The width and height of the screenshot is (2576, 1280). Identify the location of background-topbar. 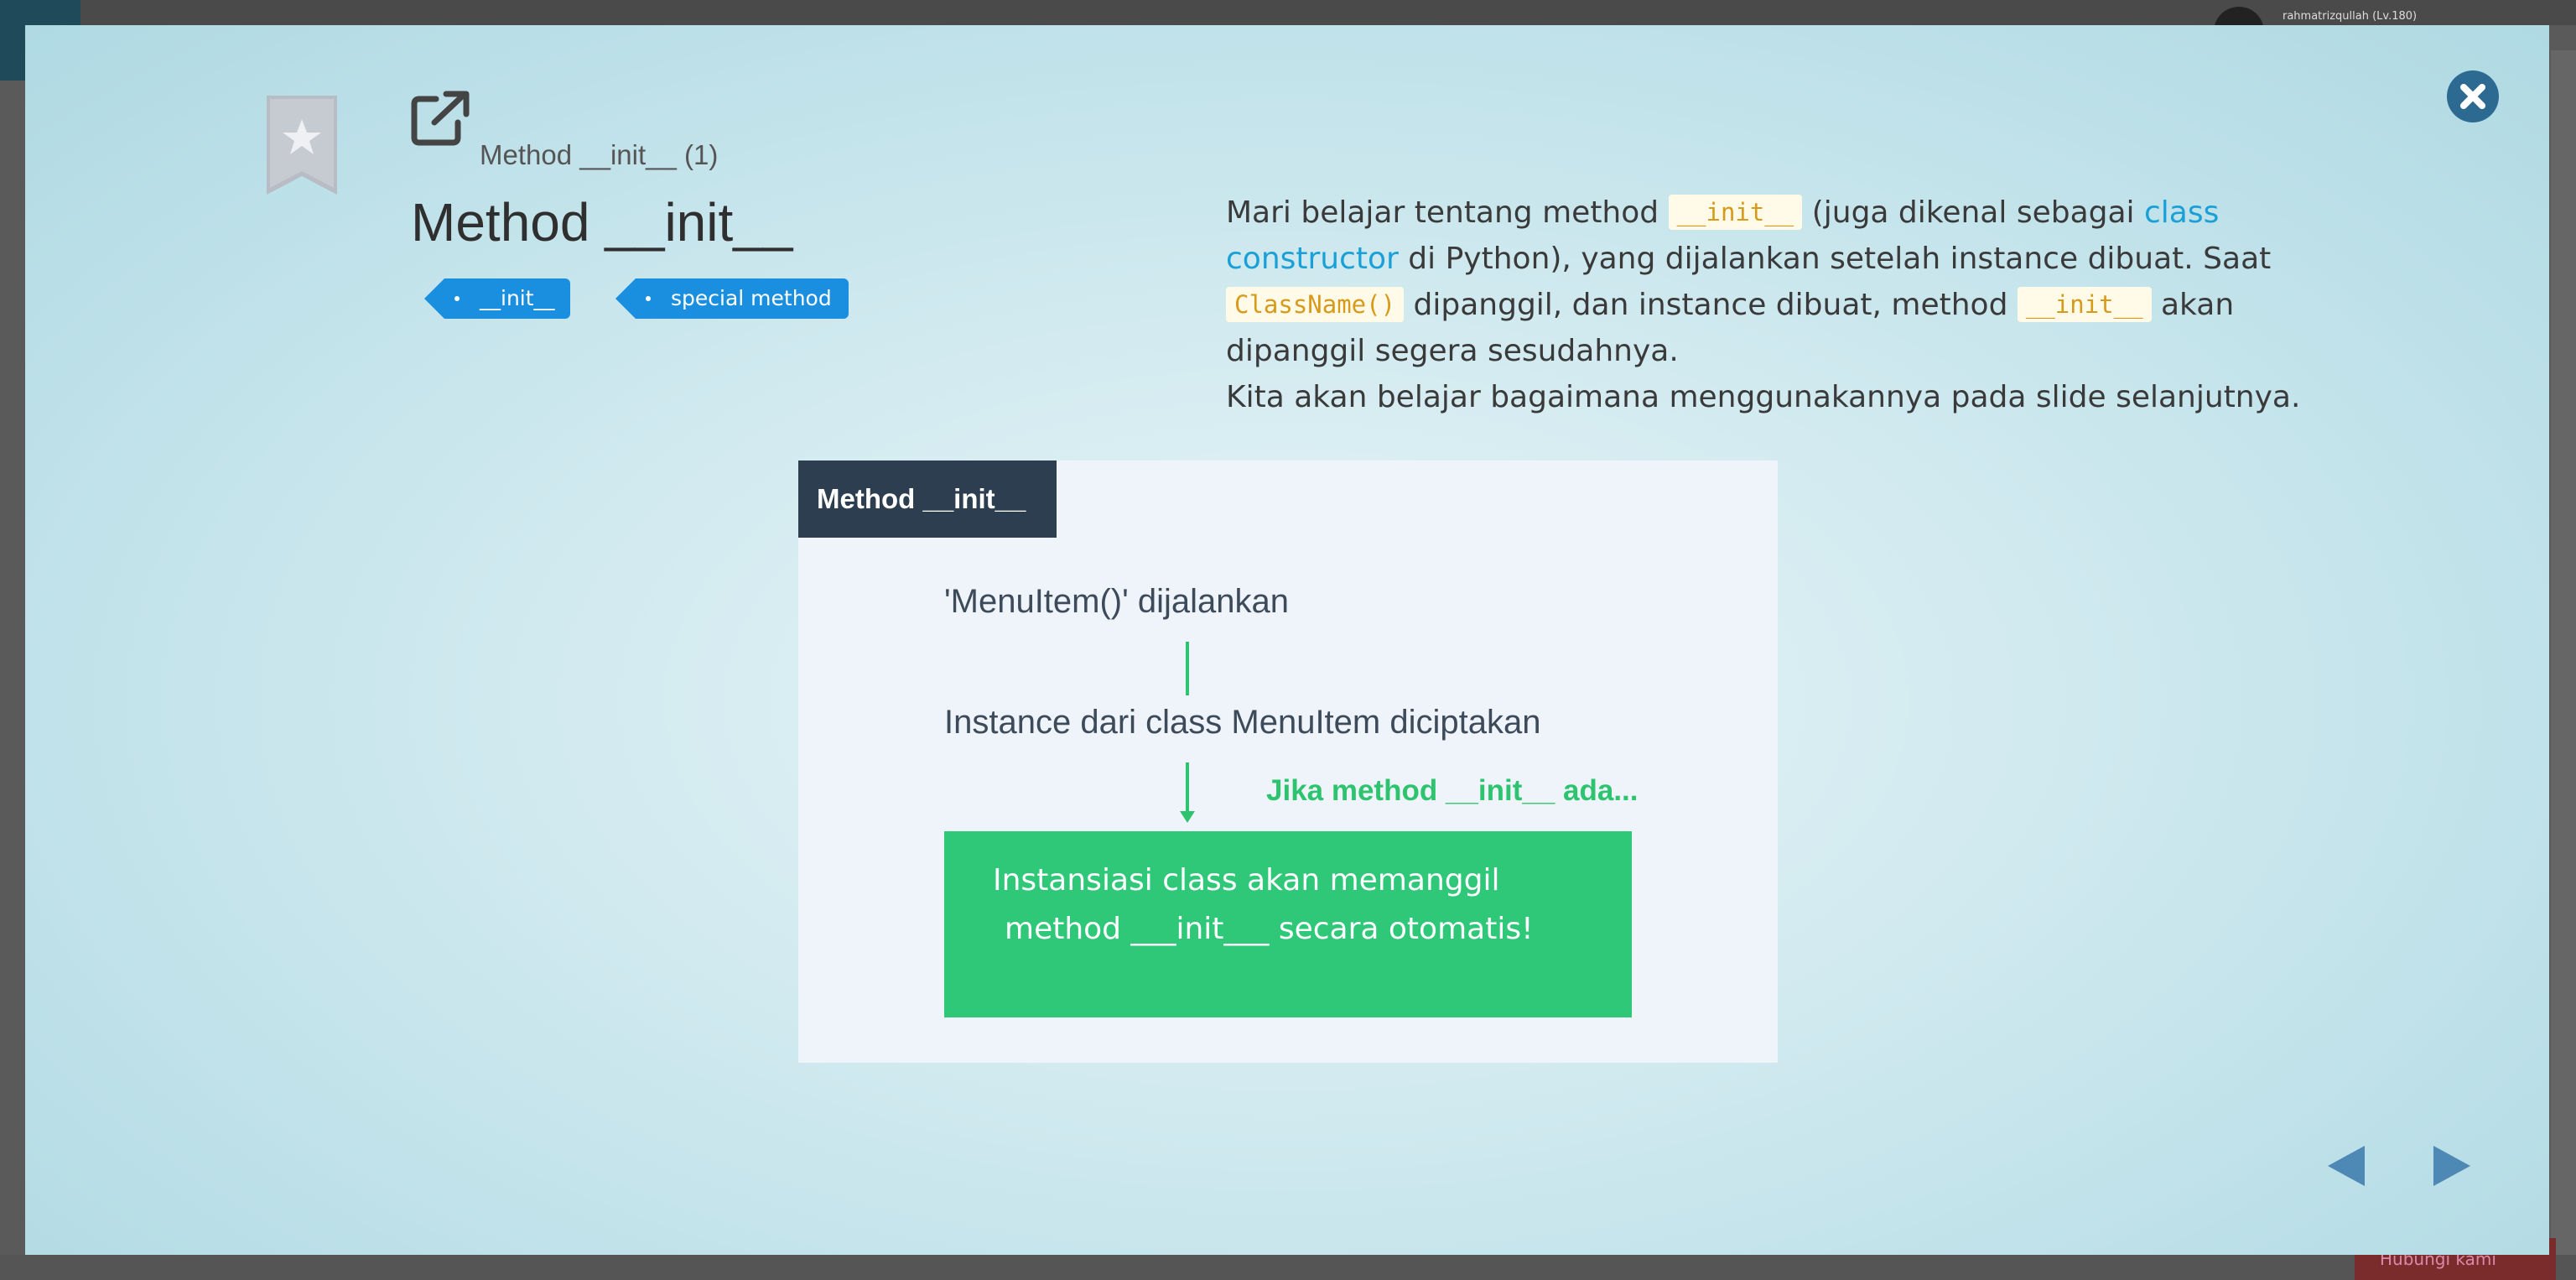
(1288, 12).